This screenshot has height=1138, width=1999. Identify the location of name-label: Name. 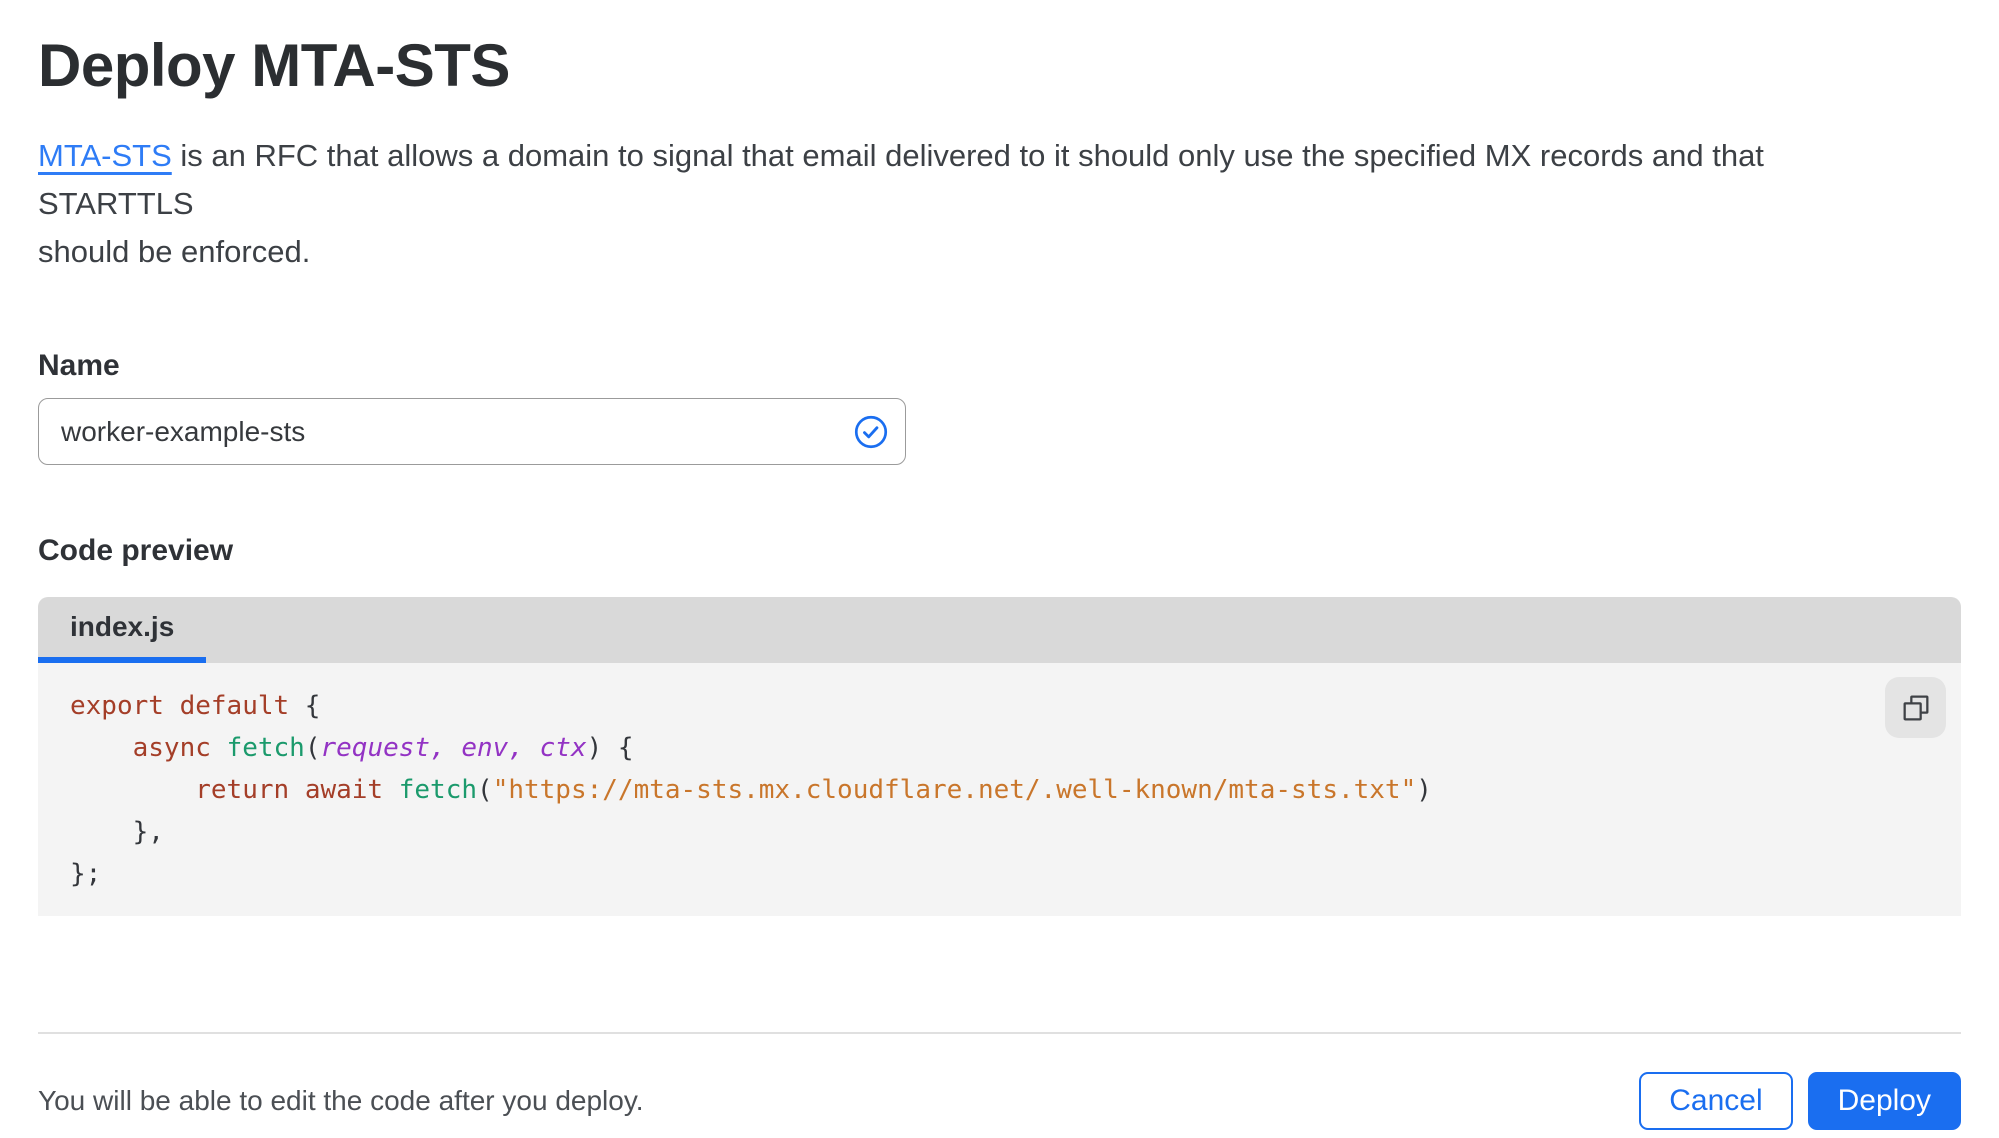
(79, 365).